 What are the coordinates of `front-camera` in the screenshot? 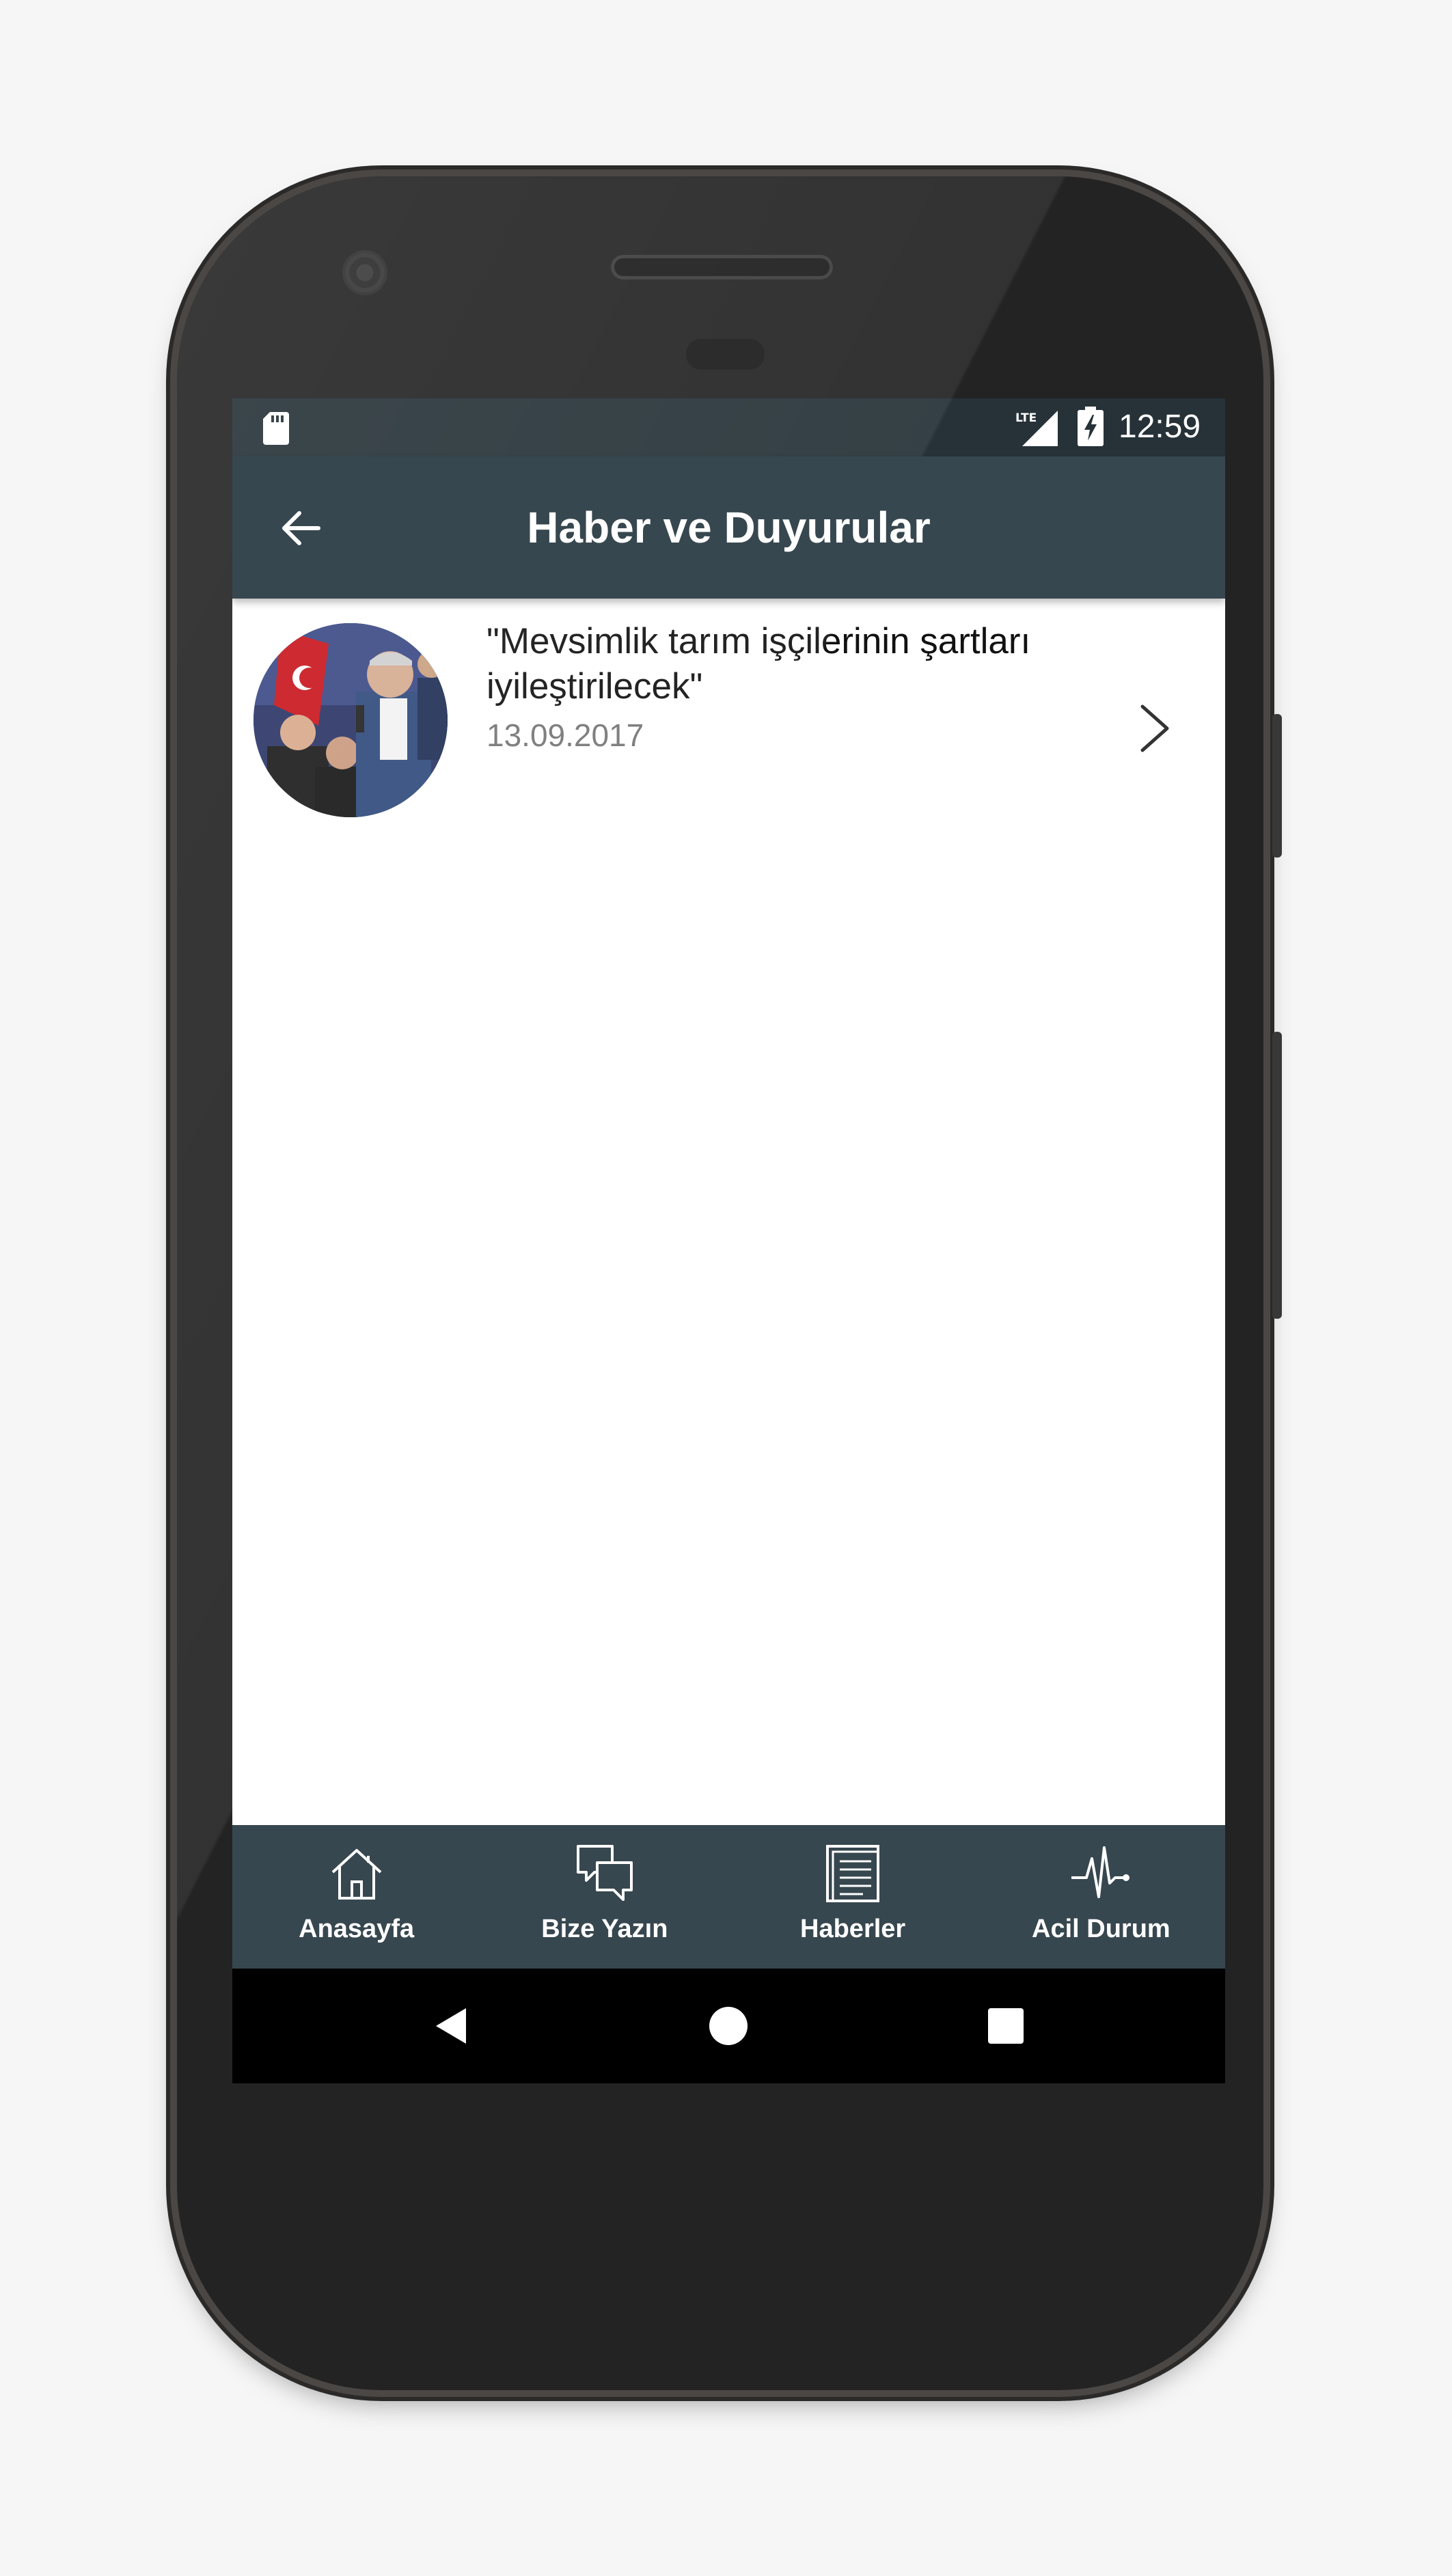 It's located at (364, 272).